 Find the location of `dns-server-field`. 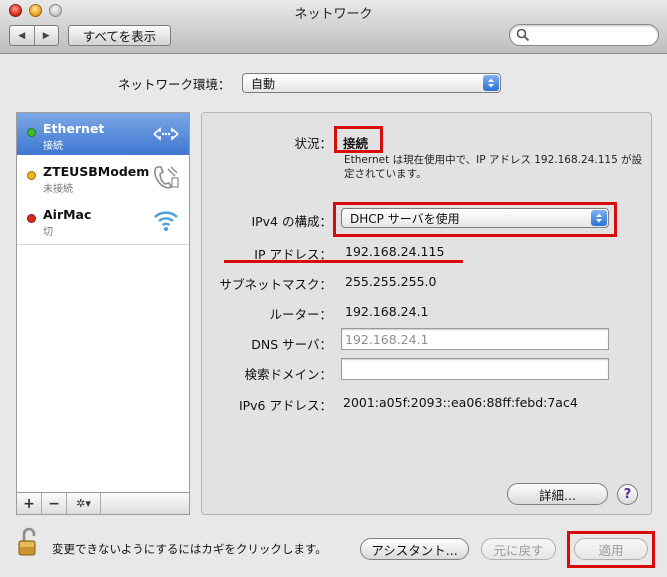

dns-server-field is located at coordinates (475, 339).